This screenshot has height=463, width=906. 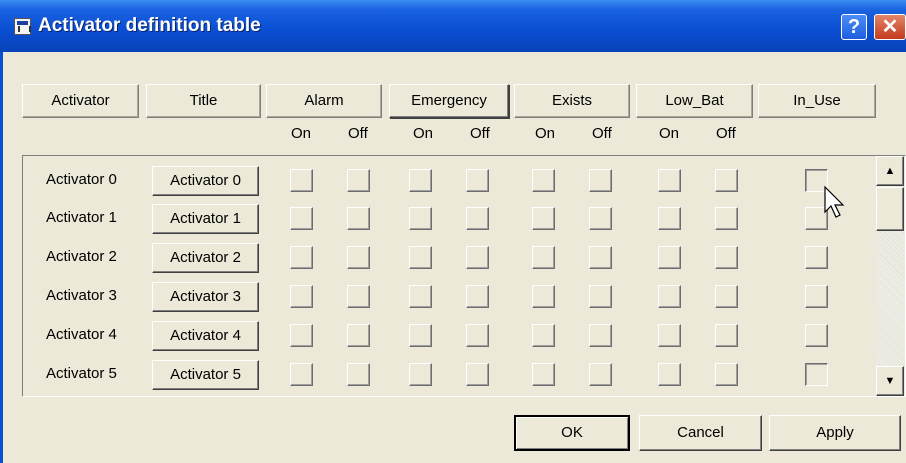 I want to click on sub-label-exists-on: On, so click(x=545, y=133).